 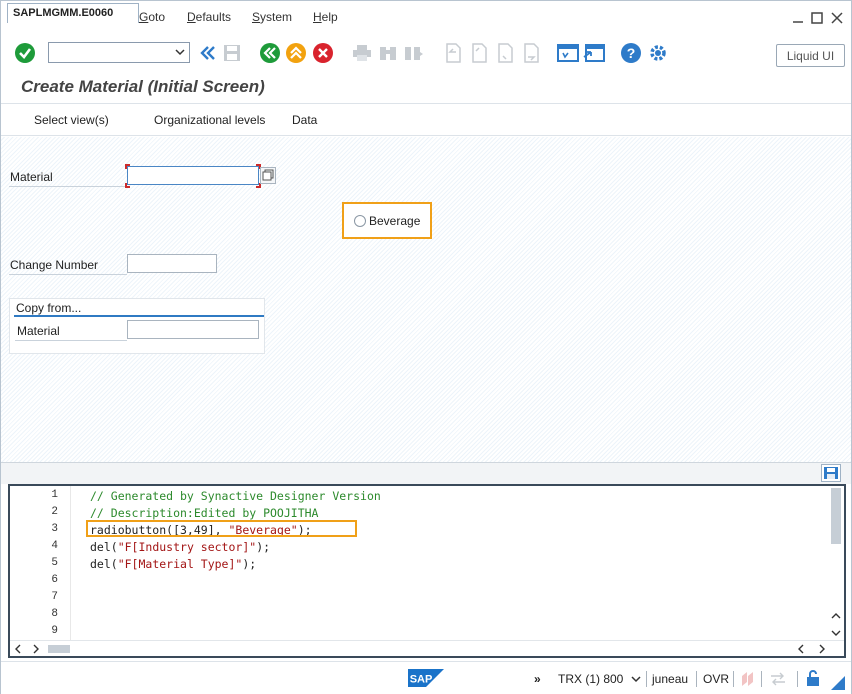 I want to click on binoculars-icon, so click(x=388, y=53).